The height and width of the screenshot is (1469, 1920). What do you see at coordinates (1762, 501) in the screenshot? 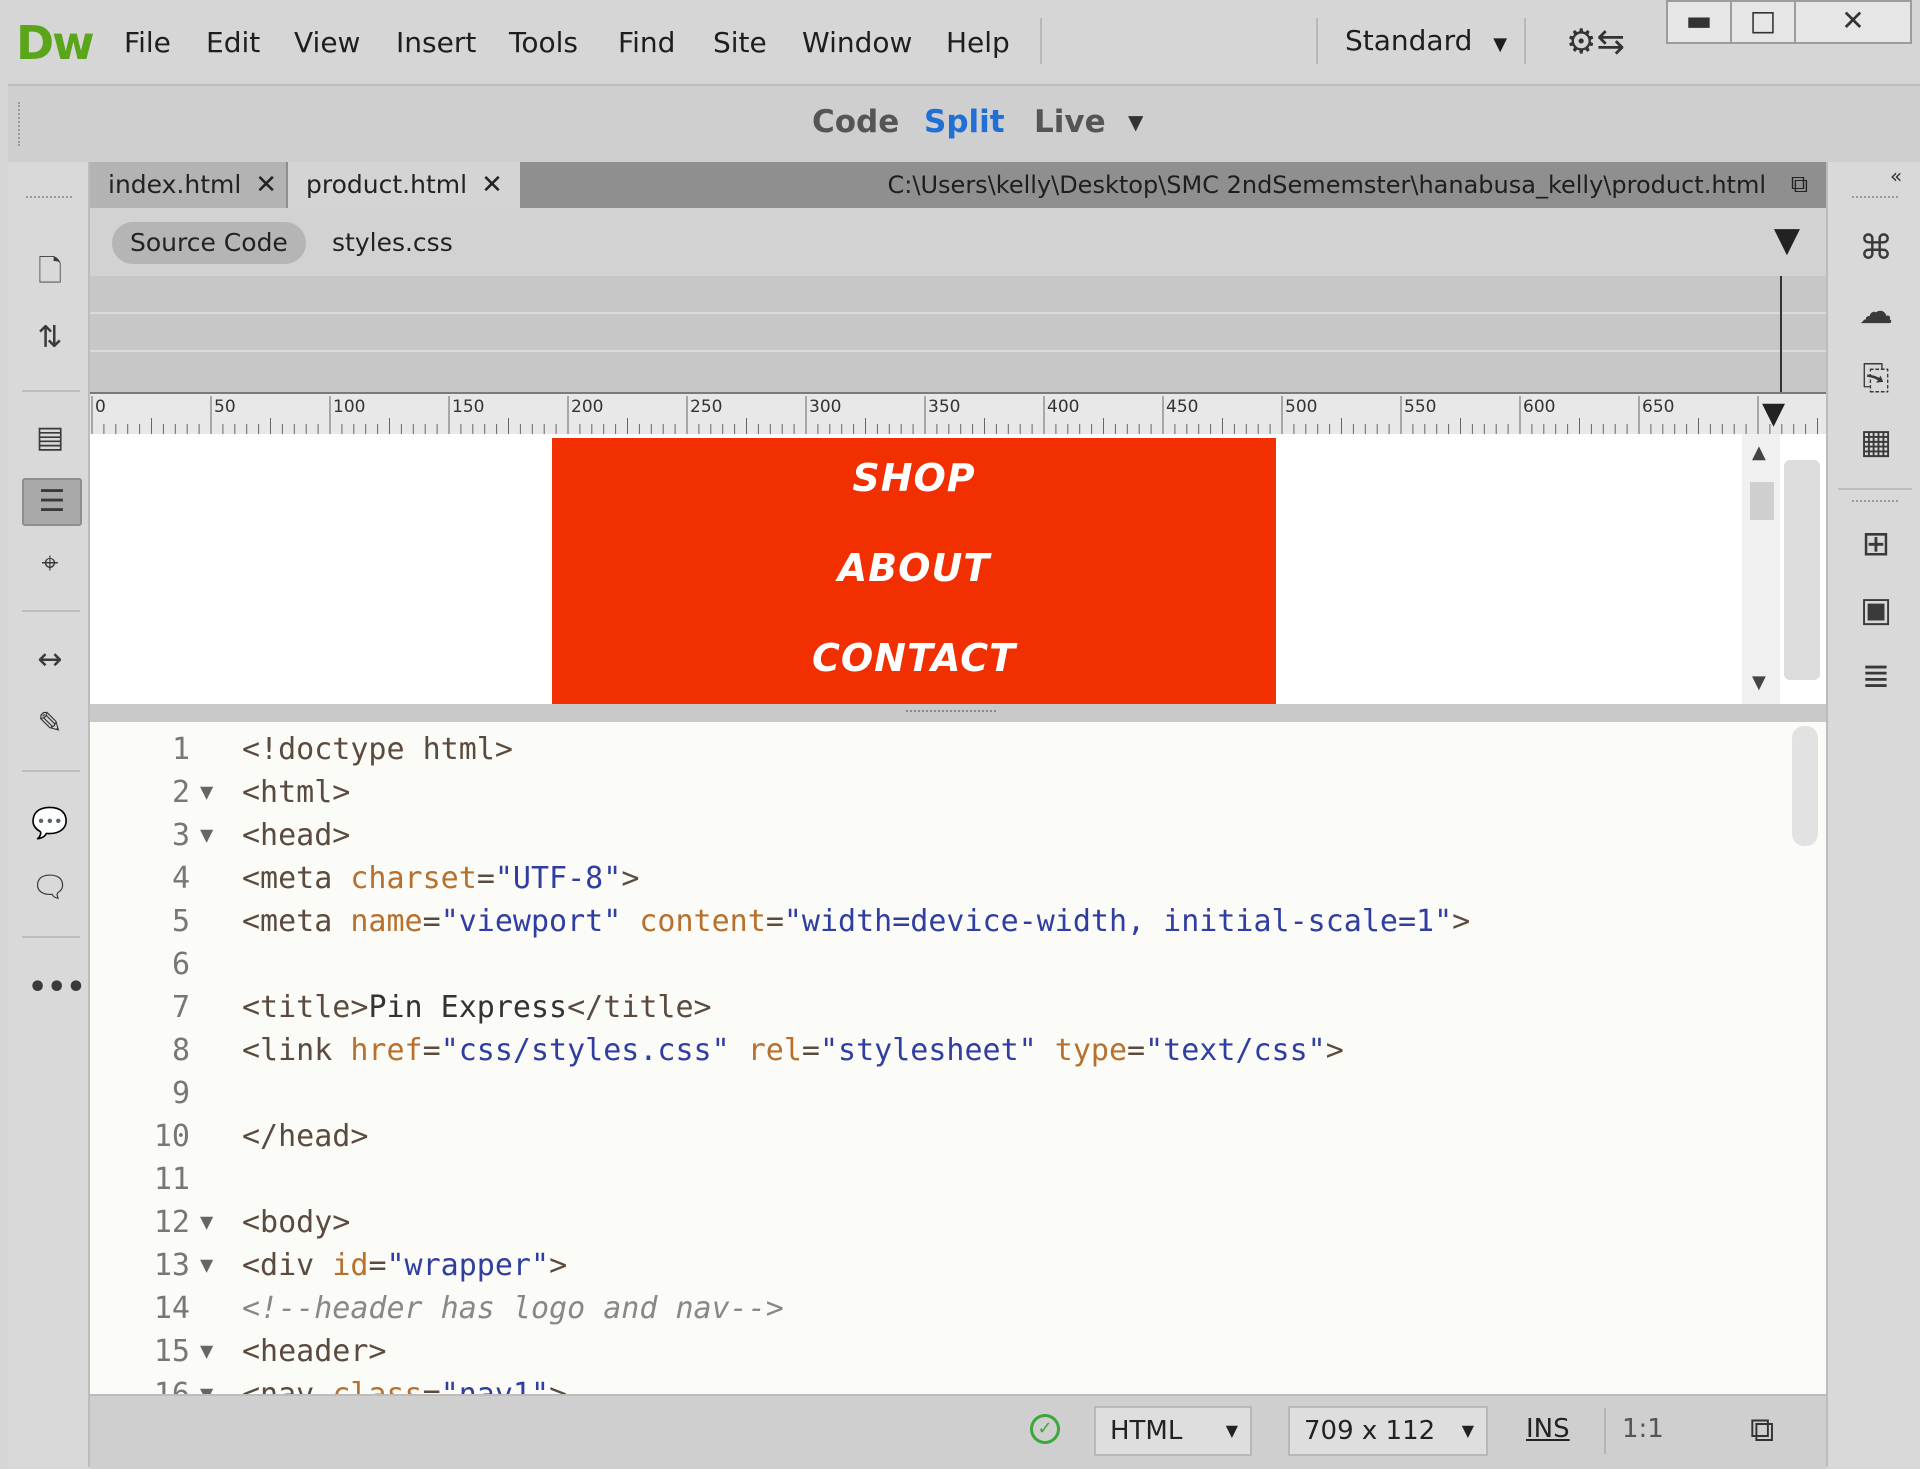
I see `scroll-thumb` at bounding box center [1762, 501].